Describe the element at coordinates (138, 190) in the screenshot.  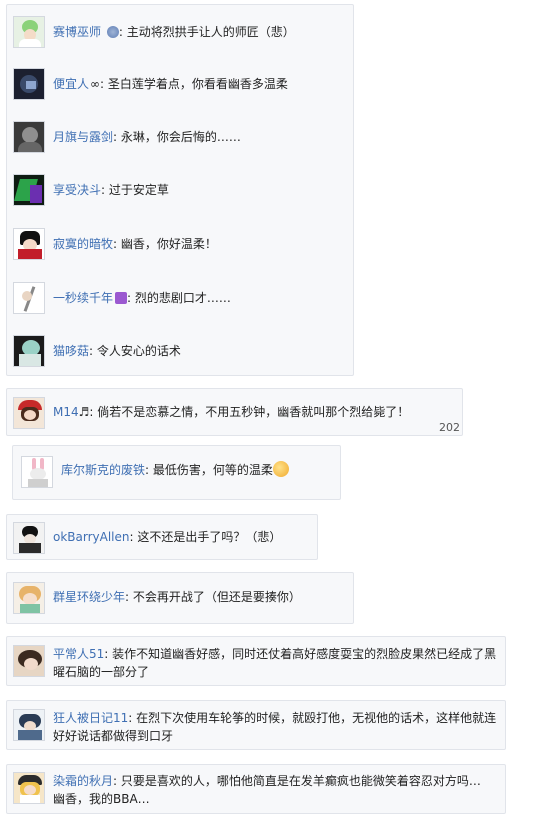
I see `comment-body: 过于安定草` at that location.